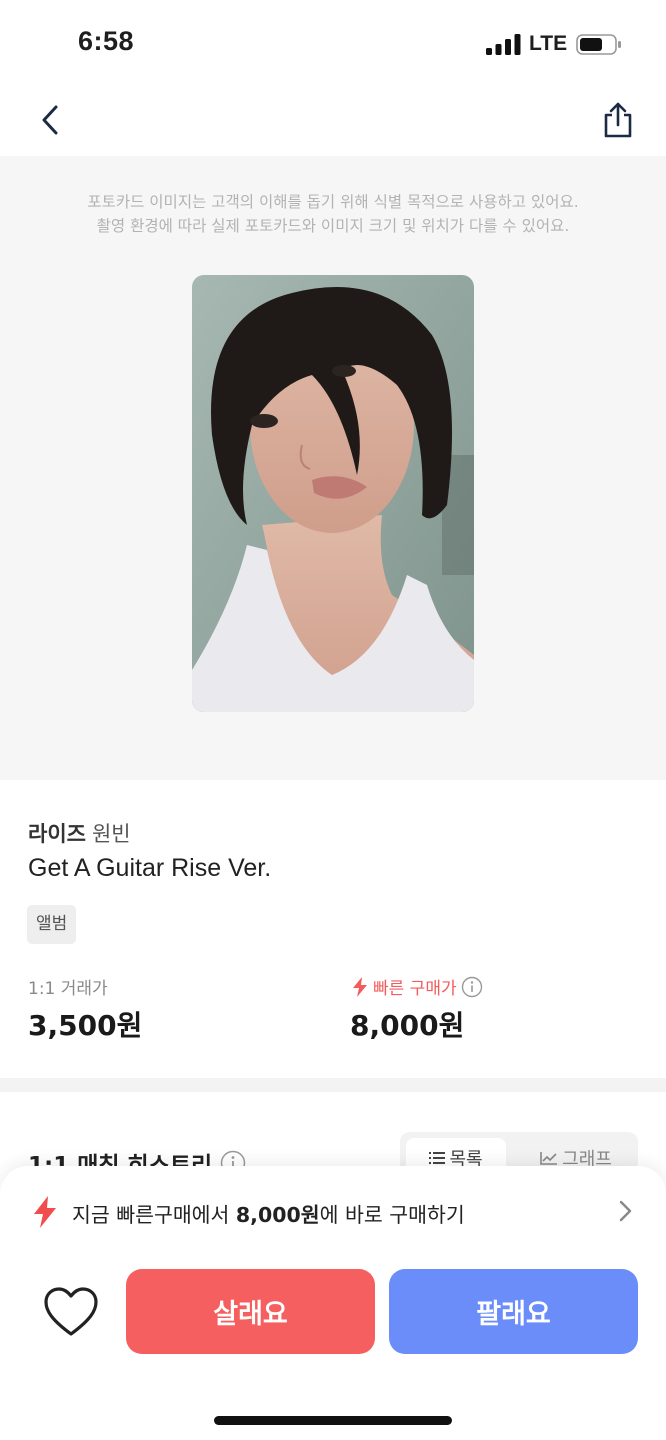  What do you see at coordinates (154, 1215) in the screenshot?
I see `quick-buy-prefix: 지금 빠른구매에서` at bounding box center [154, 1215].